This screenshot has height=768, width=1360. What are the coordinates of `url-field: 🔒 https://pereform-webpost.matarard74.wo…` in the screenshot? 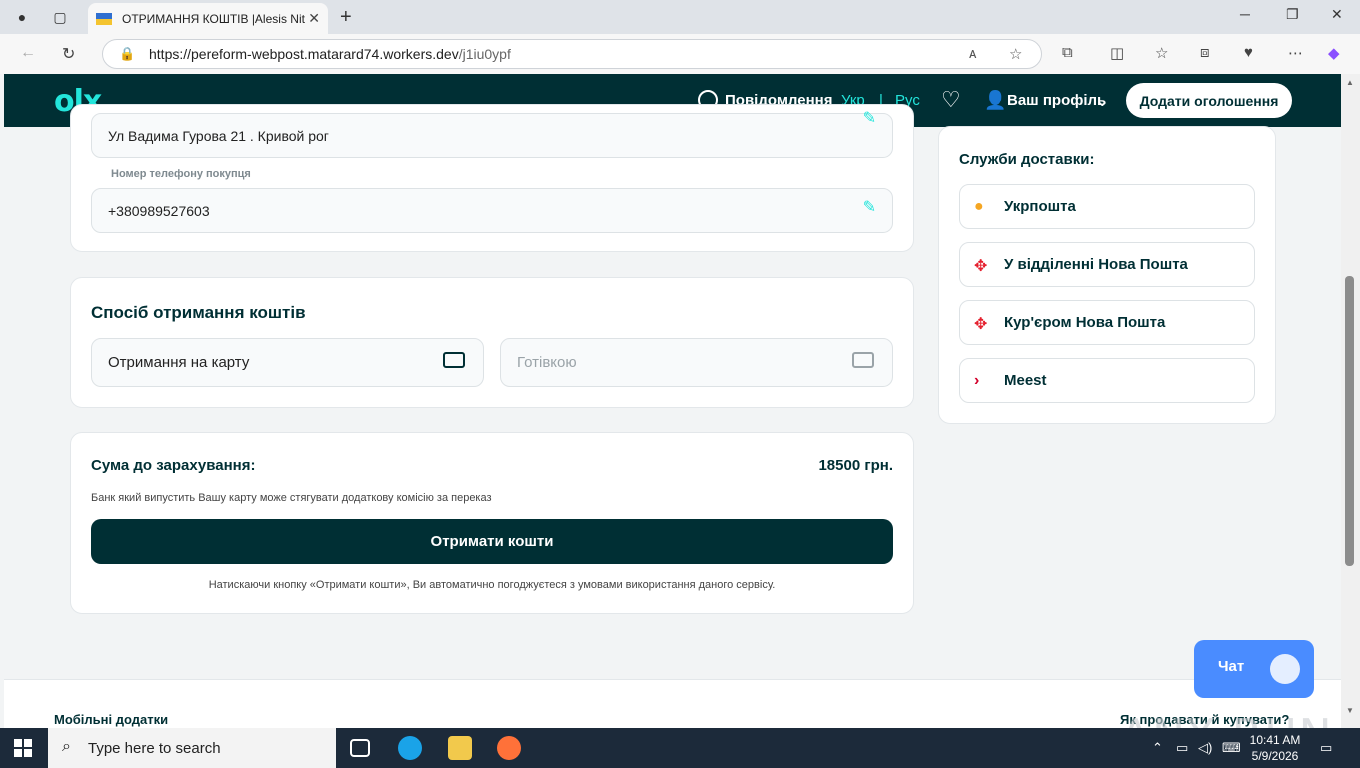 It's located at (572, 54).